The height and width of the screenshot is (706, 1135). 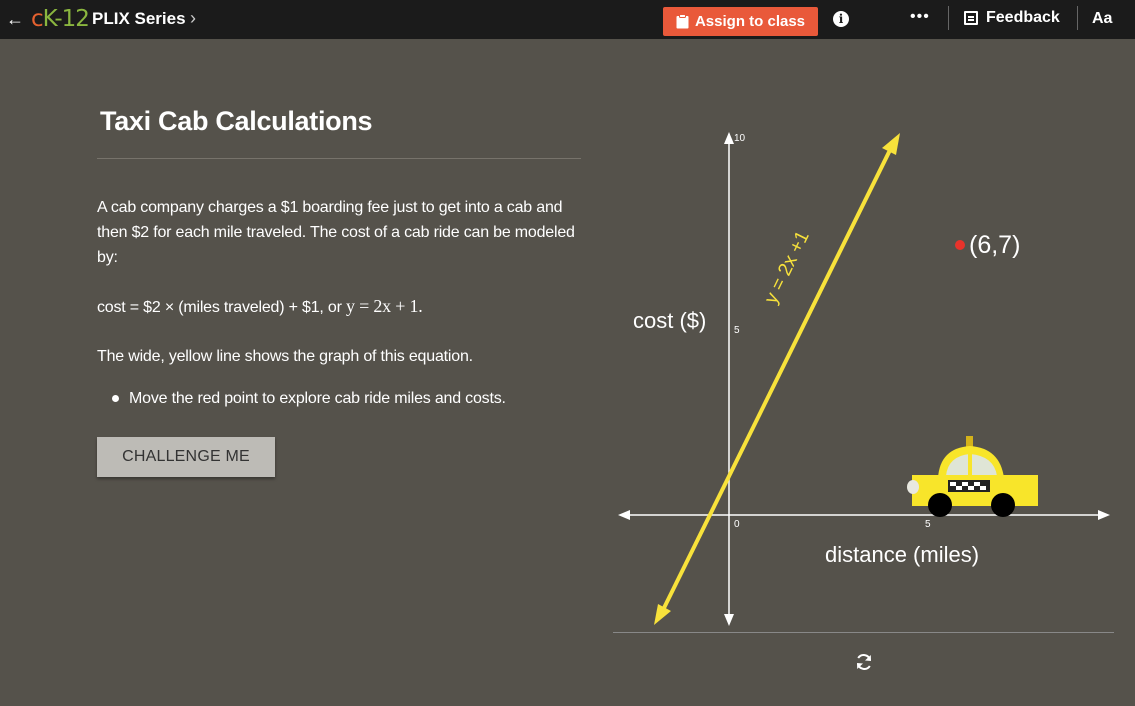 I want to click on x-tick-5: 5, so click(x=928, y=524).